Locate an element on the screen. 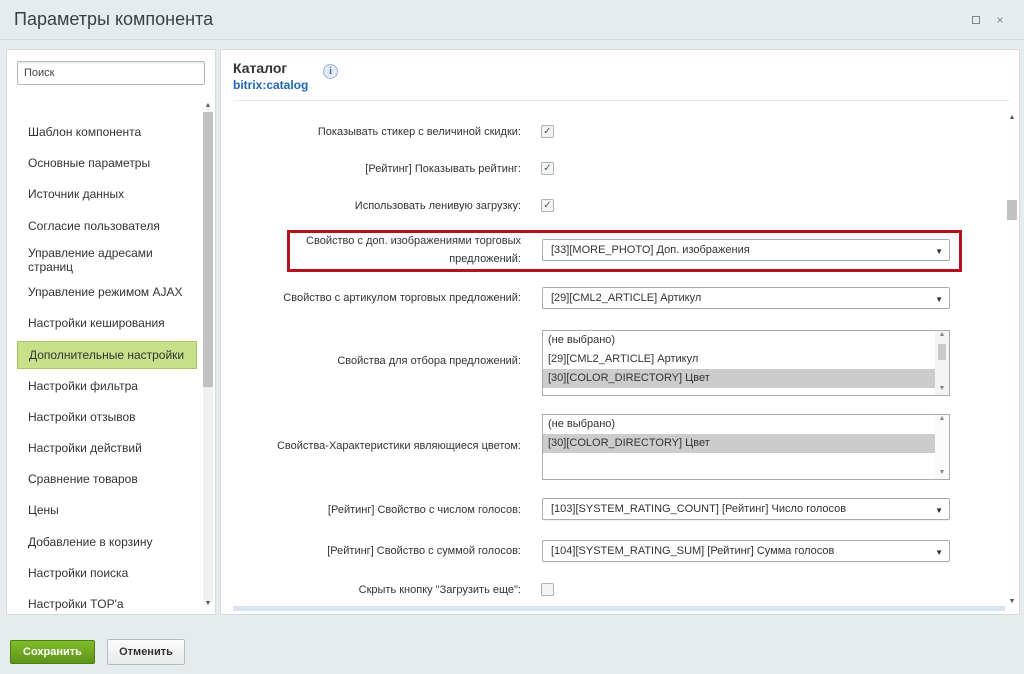 The height and width of the screenshot is (674, 1024). title-bar: Параметры компонента × is located at coordinates (512, 20).